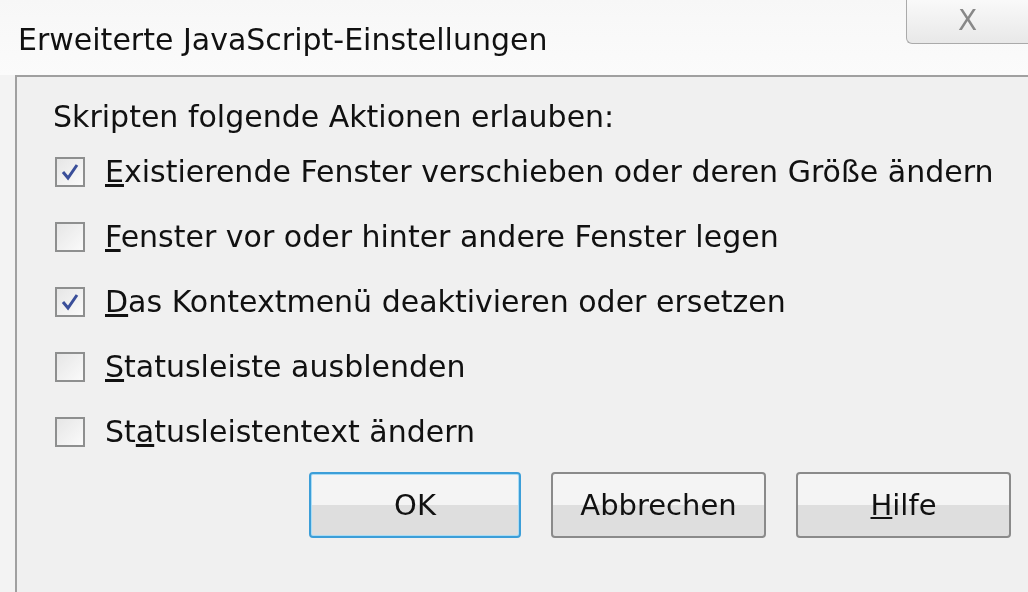 This screenshot has height=592, width=1028. I want to click on dialog-button: Hilfe, so click(903, 505).